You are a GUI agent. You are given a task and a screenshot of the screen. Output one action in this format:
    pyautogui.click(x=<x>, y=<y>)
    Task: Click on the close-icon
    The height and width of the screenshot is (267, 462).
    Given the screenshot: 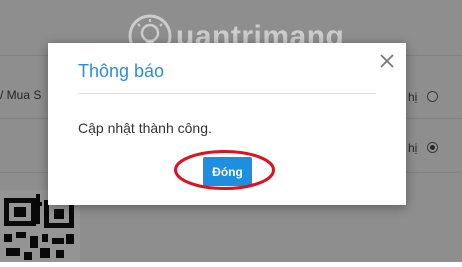 What is the action you would take?
    pyautogui.click(x=387, y=61)
    